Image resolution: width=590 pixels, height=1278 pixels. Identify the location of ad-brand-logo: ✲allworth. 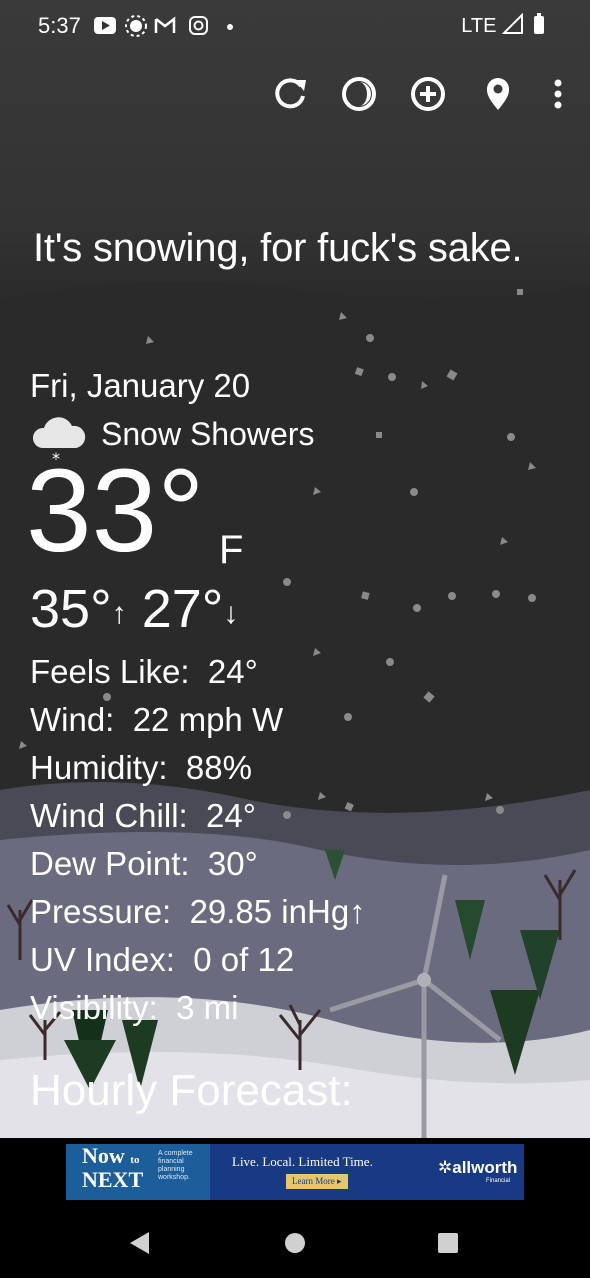
(478, 1167).